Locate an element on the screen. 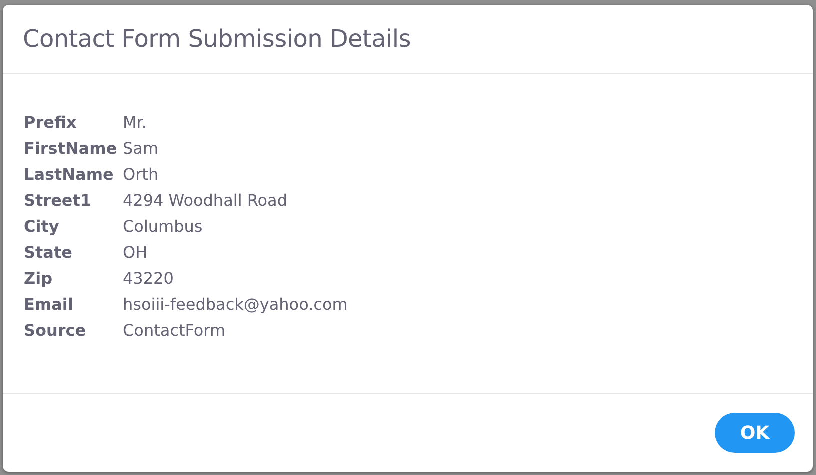 The height and width of the screenshot is (475, 816). dialog-title: Contact Form Submission Details is located at coordinates (217, 39).